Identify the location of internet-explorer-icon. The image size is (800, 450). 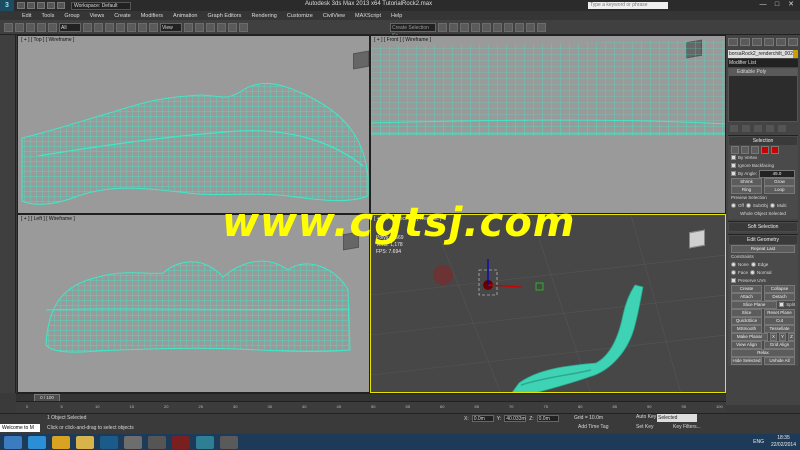
(37, 442).